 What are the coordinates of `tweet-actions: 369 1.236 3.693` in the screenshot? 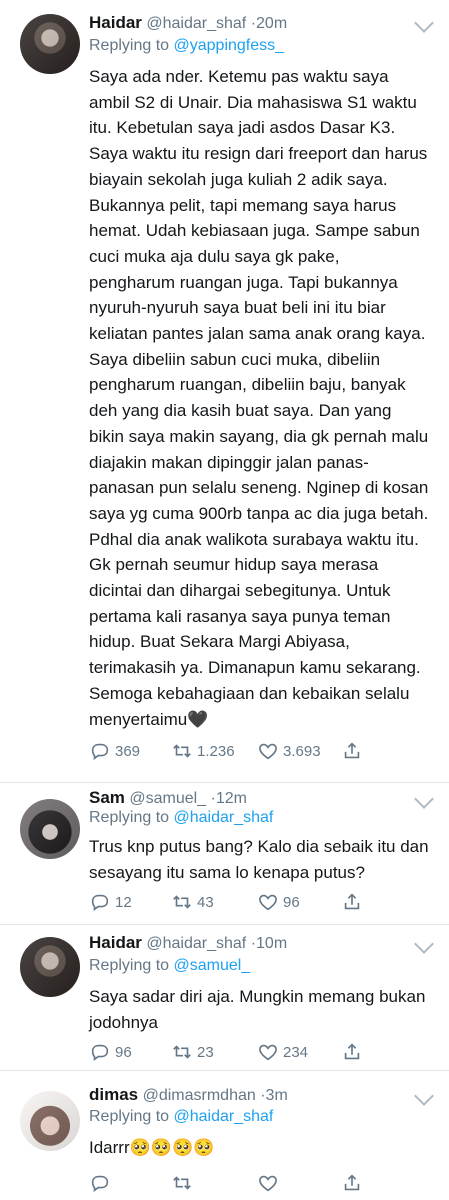 It's located at (229, 751).